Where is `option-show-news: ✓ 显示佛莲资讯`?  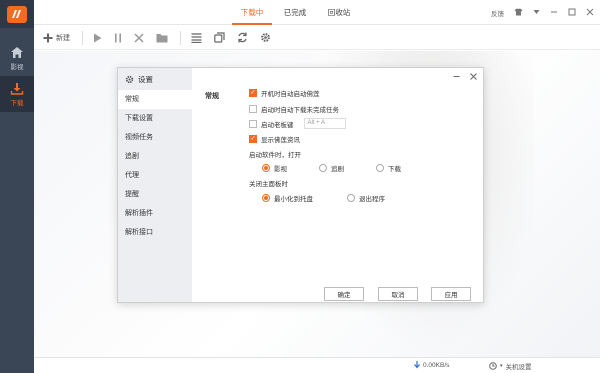
option-show-news: ✓ 显示佛莲资讯 is located at coordinates (274, 139).